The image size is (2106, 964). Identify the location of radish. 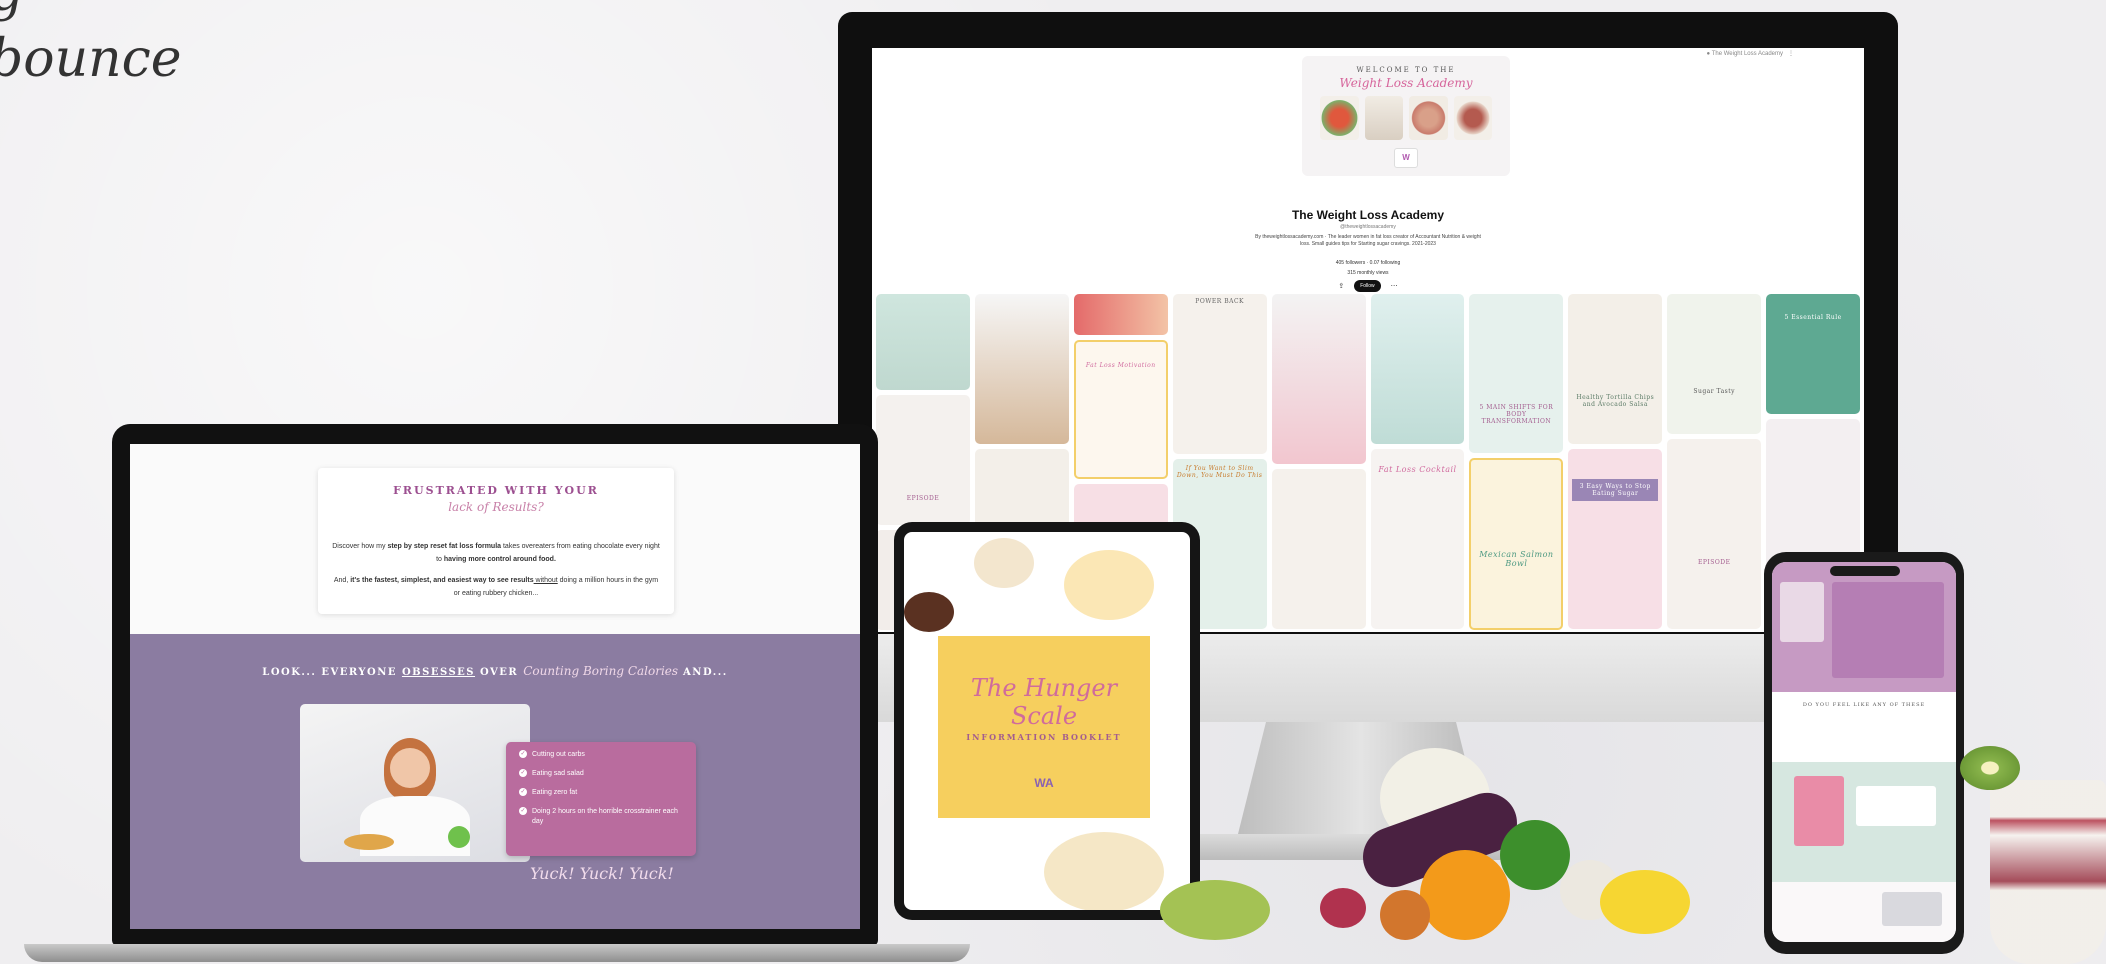
(1343, 908).